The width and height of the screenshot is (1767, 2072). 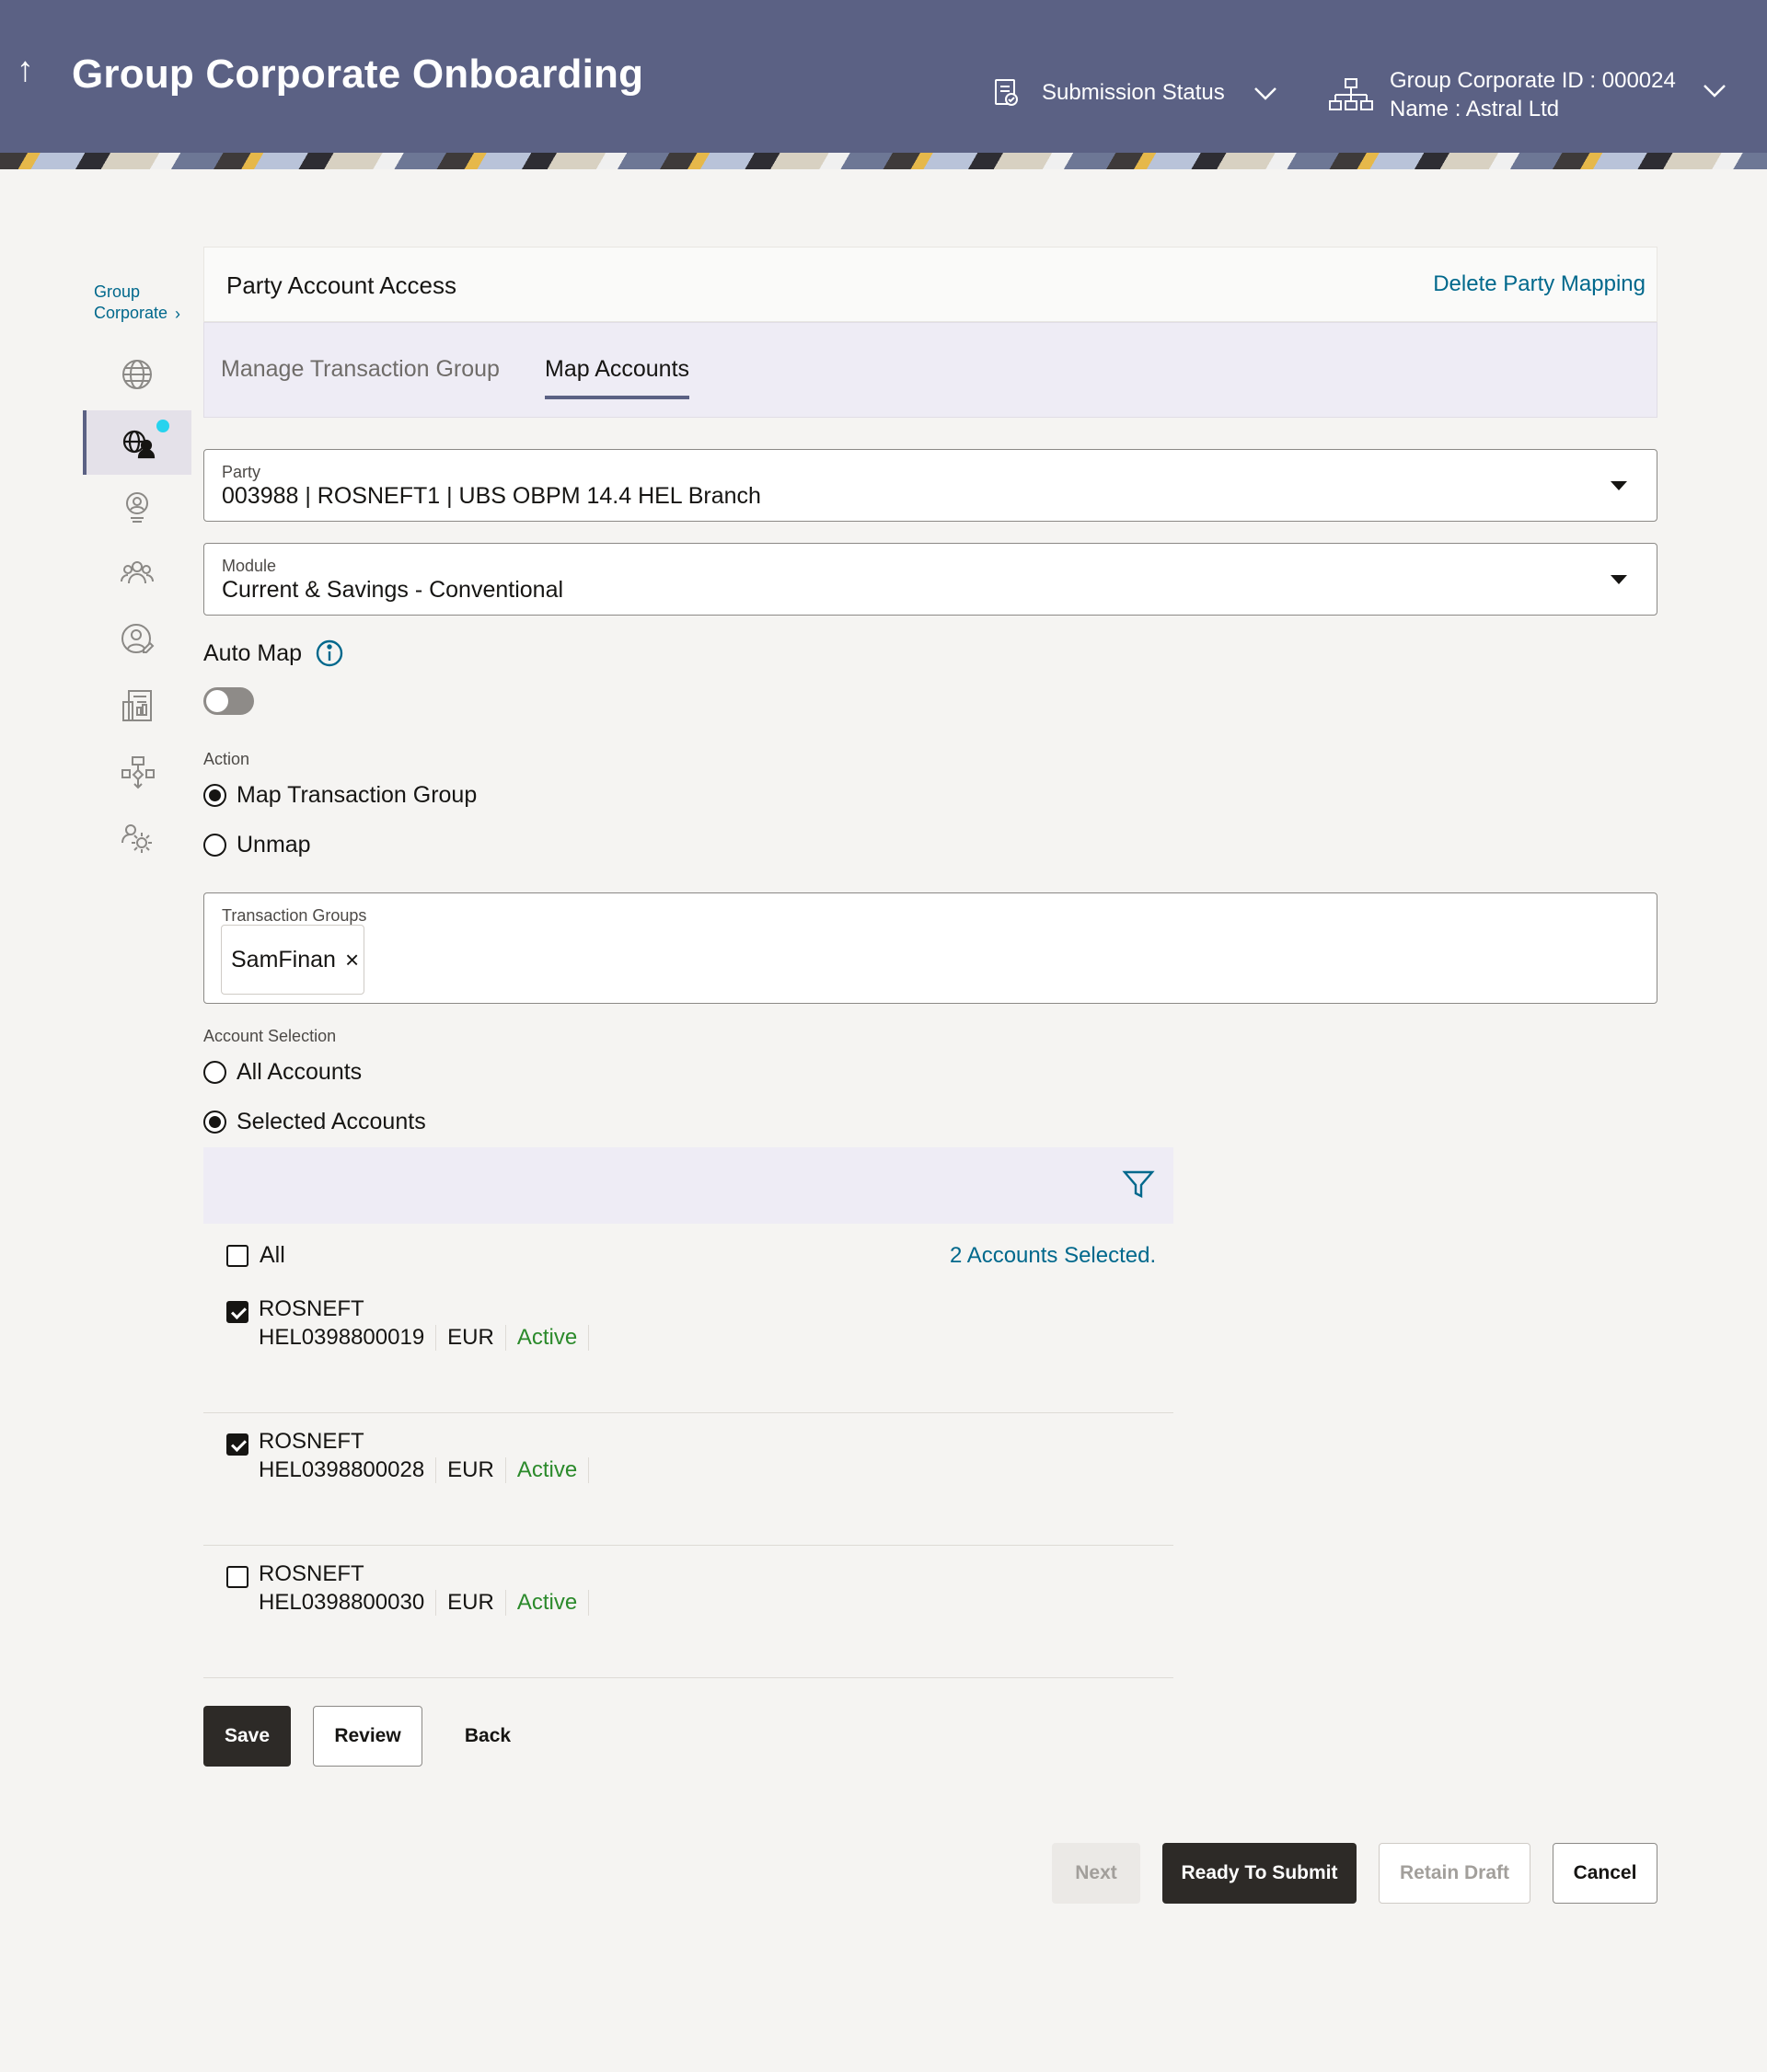 I want to click on account-row: ROSNEFT HEL0398800019 EUR Active, so click(x=688, y=1347).